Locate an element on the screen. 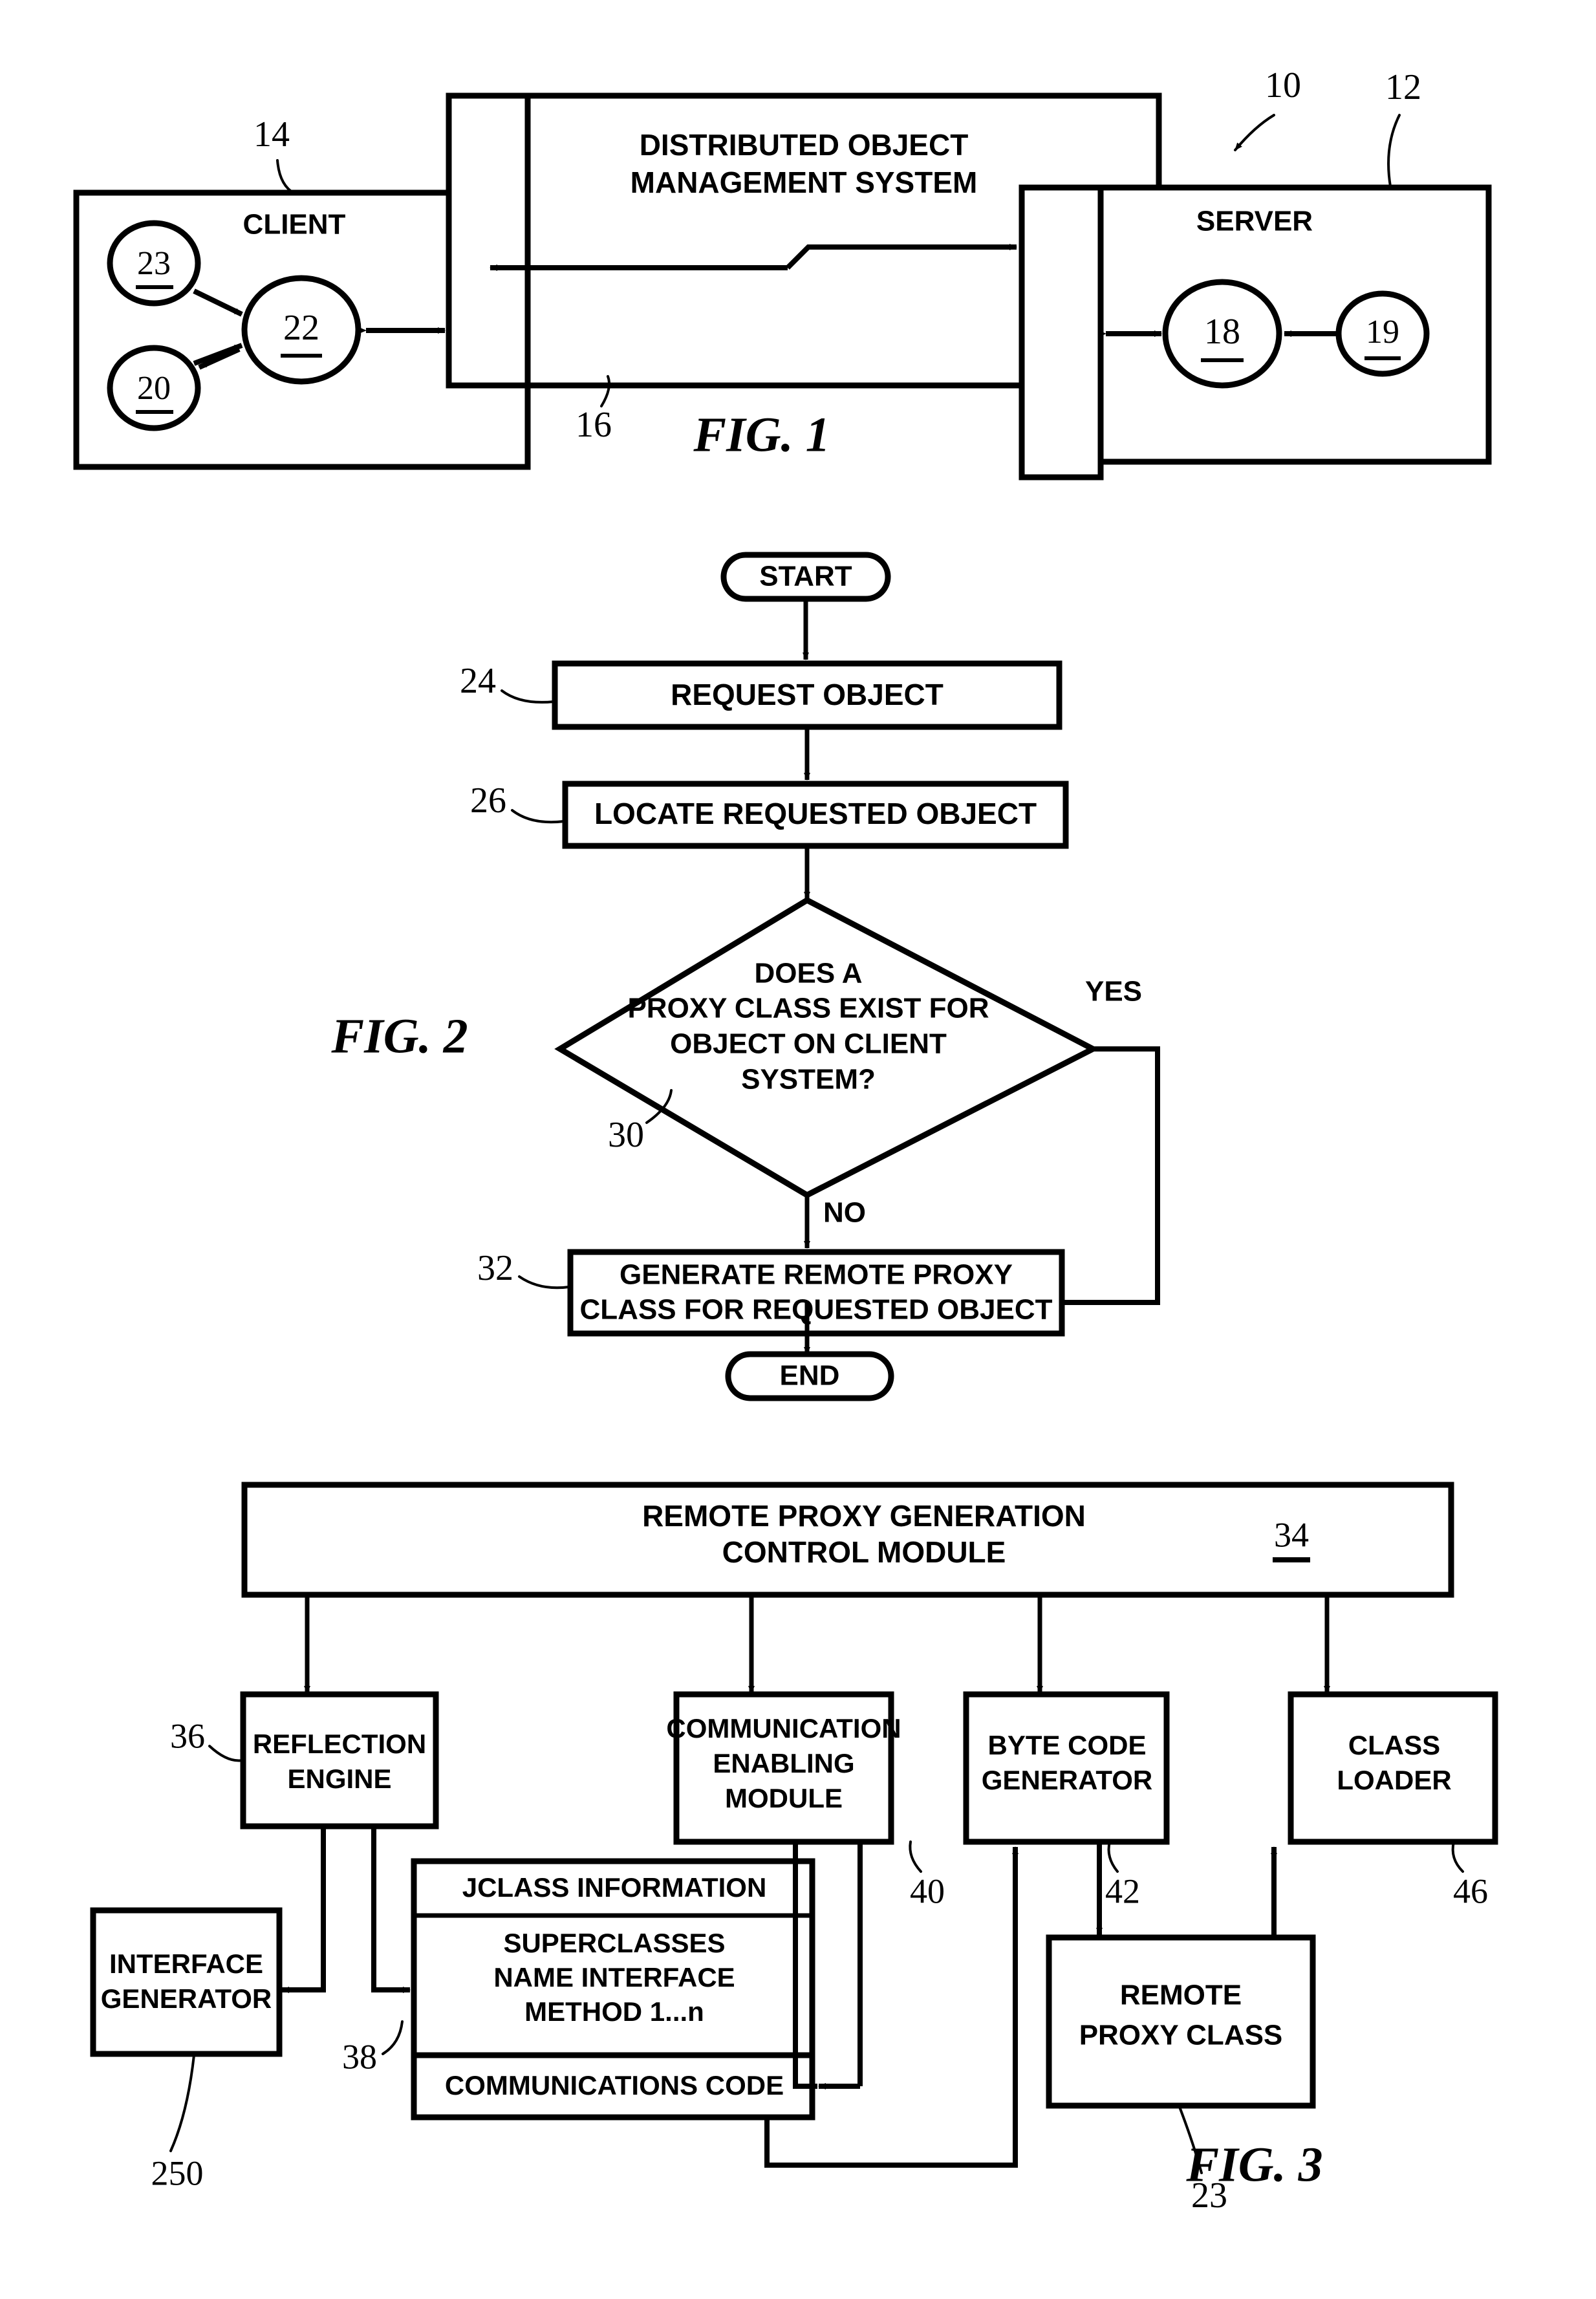 The image size is (1596, 2299). client-connector-port is located at coordinates (489, 240).